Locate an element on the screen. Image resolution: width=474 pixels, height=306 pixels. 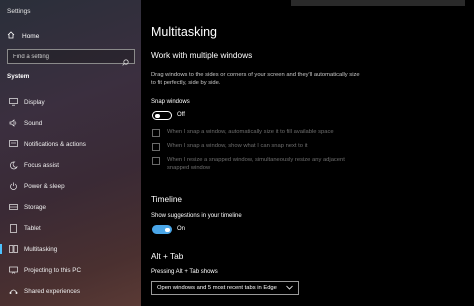
sidebar-home-label: Home is located at coordinates (31, 36).